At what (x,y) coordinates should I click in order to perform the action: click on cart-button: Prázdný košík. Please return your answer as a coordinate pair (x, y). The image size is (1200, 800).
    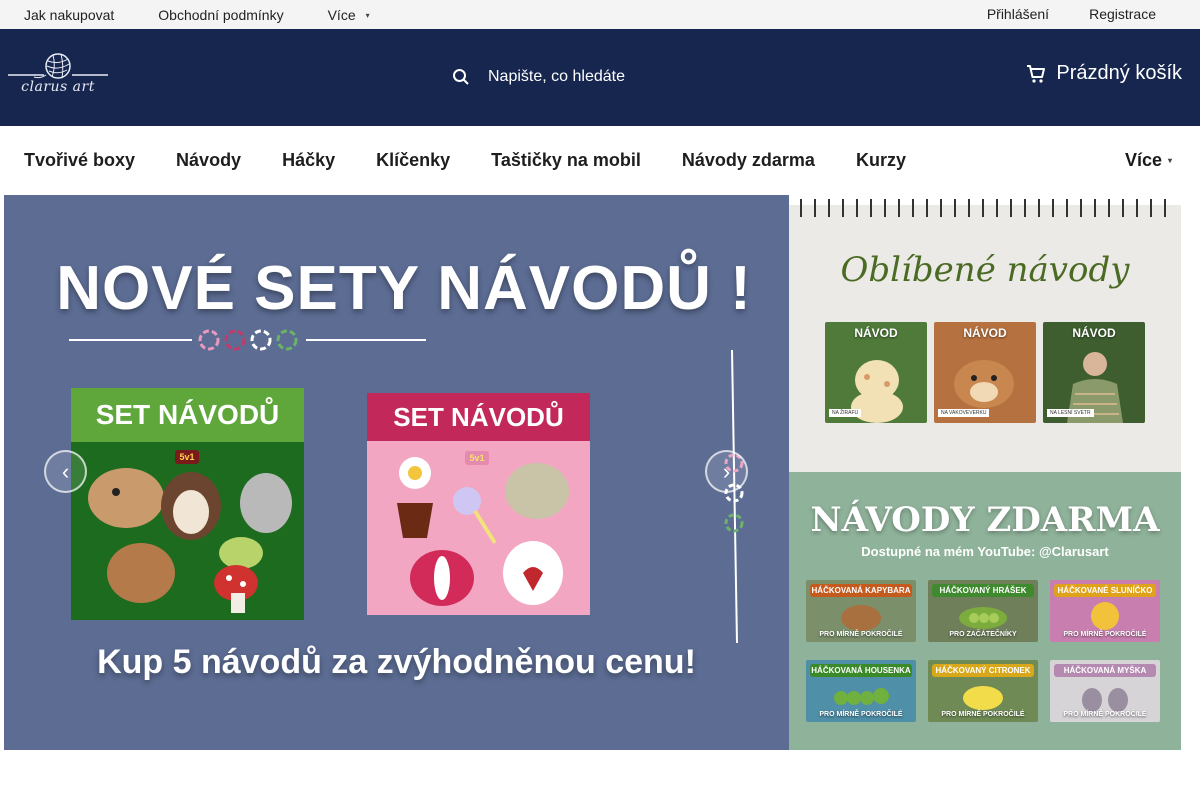
    Looking at the image, I should click on (1104, 73).